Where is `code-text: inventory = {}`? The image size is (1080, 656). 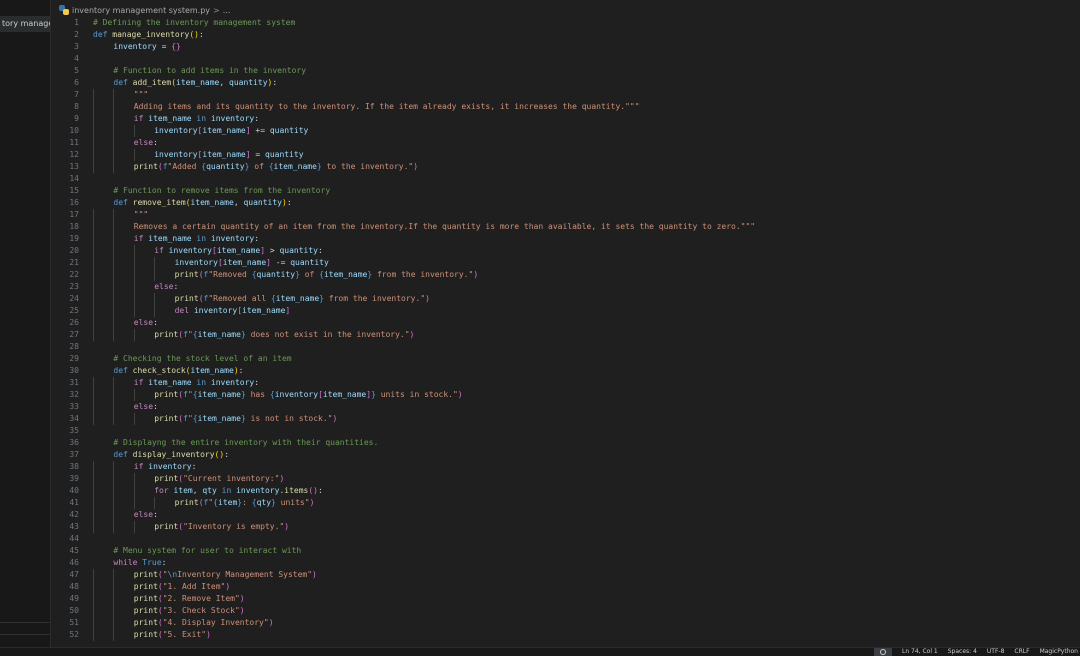
code-text: inventory = {} is located at coordinates (146, 47).